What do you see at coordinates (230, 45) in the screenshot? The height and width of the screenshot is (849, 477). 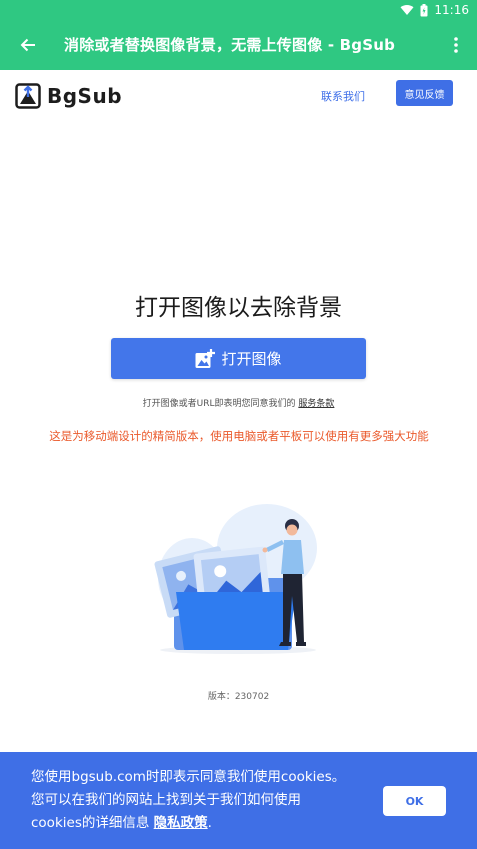 I see `app-title: 消除或者替换图像背景，无需上传图像 - BgSub` at bounding box center [230, 45].